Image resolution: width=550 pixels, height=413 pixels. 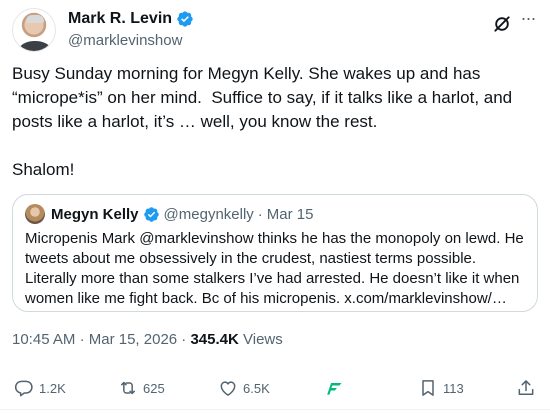 I want to click on bookmark-button: 113, so click(x=441, y=388).